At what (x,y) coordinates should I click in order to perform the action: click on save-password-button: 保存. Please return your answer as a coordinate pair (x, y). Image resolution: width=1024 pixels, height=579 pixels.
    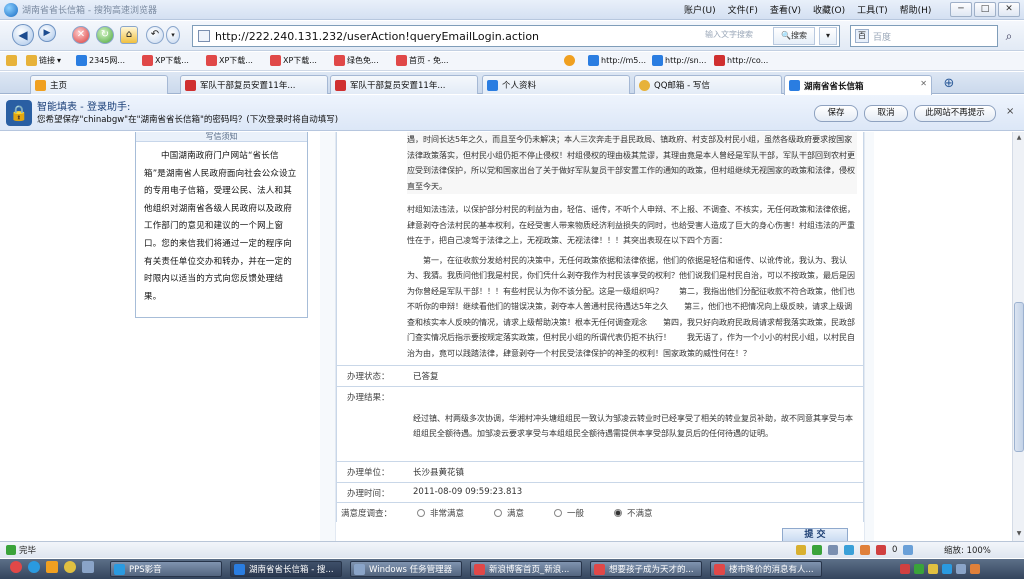
    Looking at the image, I should click on (836, 113).